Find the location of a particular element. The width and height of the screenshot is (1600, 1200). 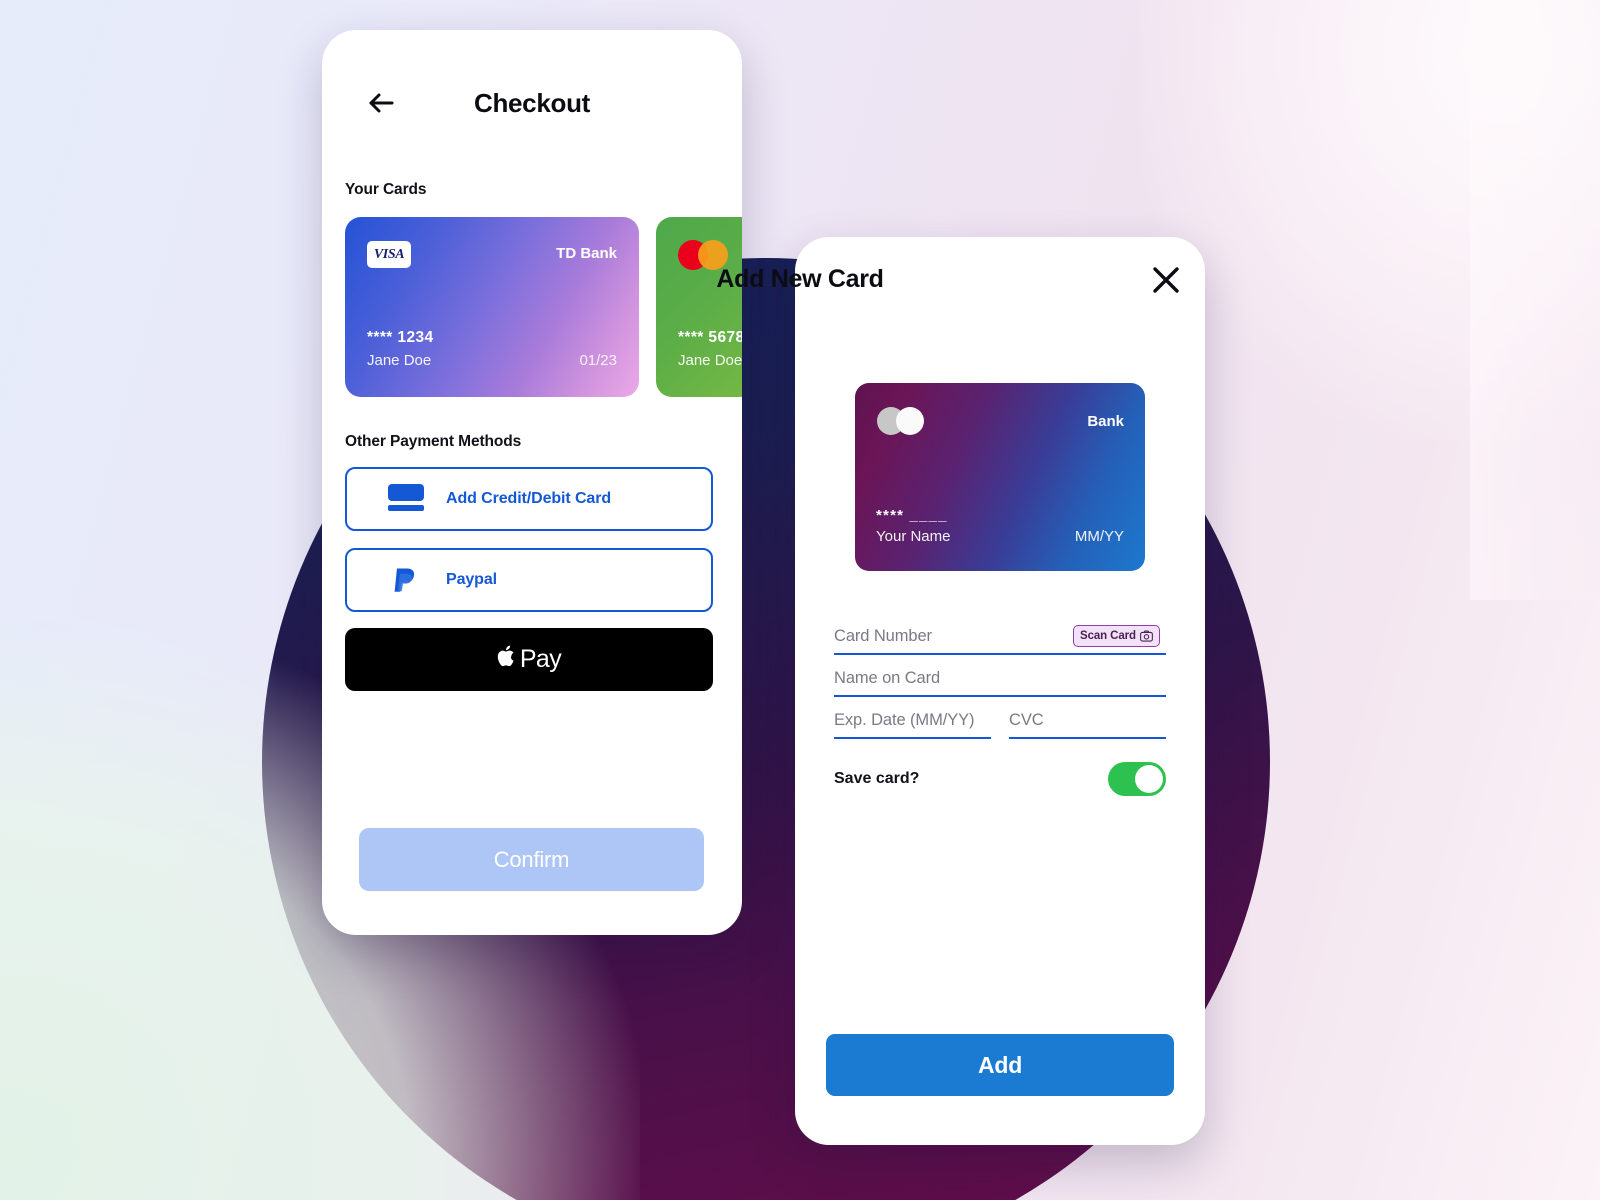

name-on-card-placeholder: Name on Card is located at coordinates (887, 678).